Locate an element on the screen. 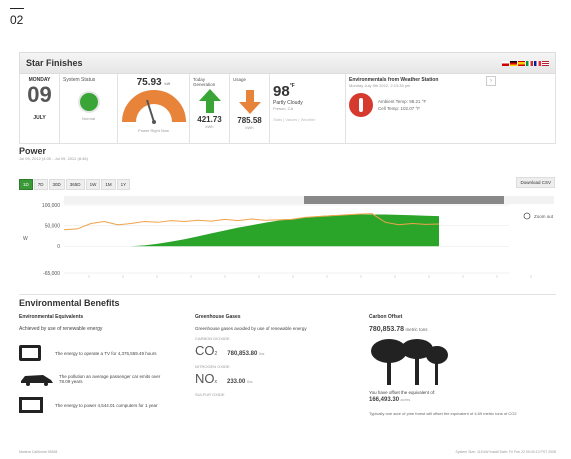  zoom-icon is located at coordinates (527, 216).